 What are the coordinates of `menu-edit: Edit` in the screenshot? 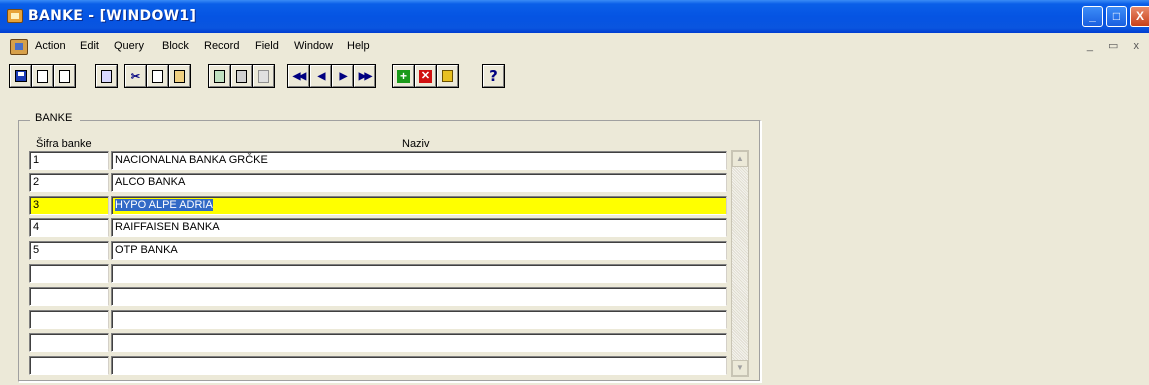 It's located at (89, 46).